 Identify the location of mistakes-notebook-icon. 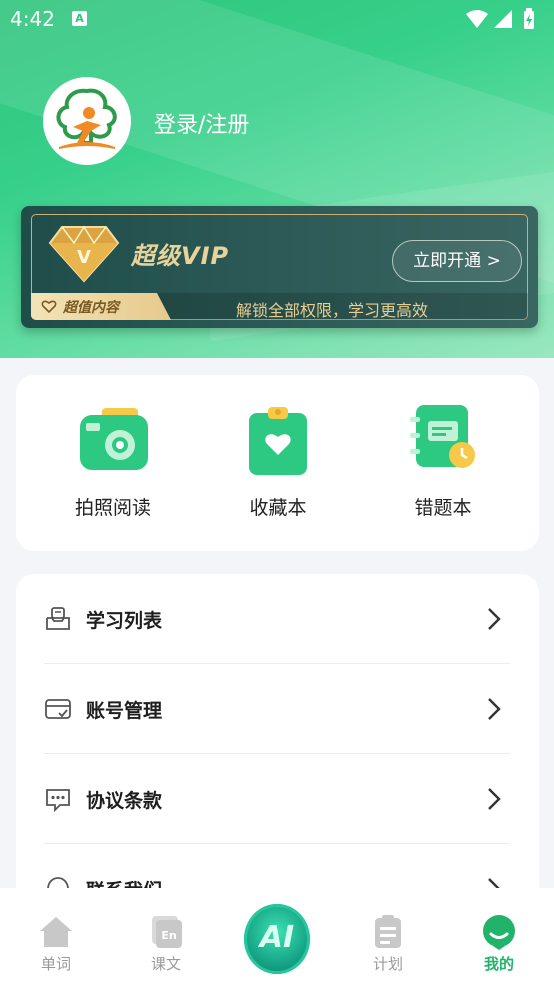
(443, 440).